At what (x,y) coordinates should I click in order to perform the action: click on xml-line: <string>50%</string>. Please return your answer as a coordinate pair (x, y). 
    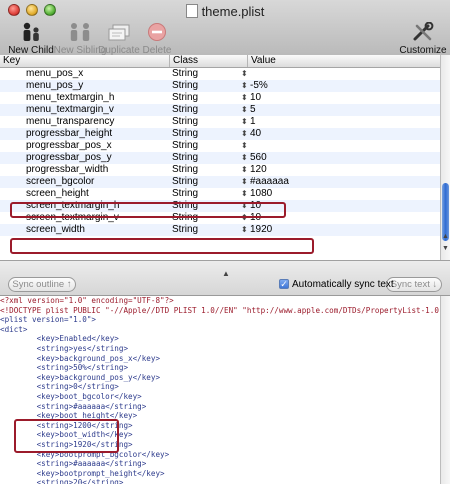
    Looking at the image, I should click on (64, 368).